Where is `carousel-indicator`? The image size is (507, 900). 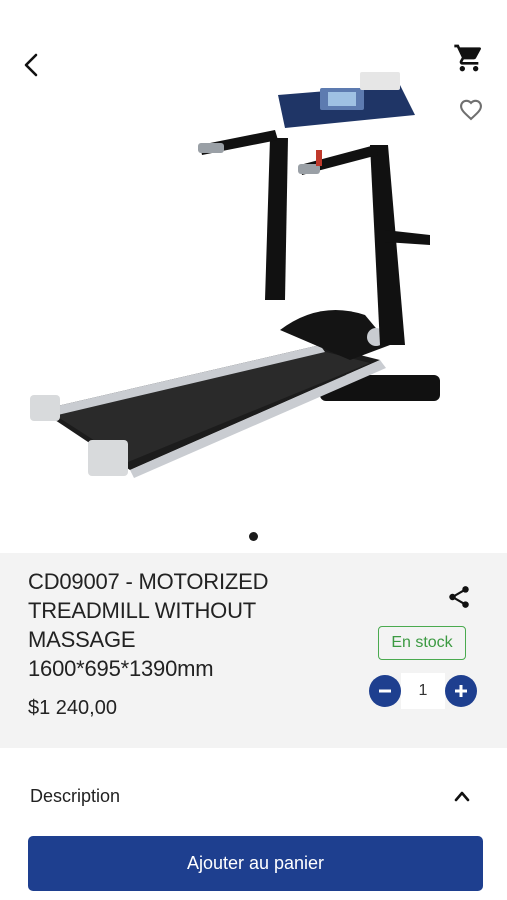 carousel-indicator is located at coordinates (253, 536).